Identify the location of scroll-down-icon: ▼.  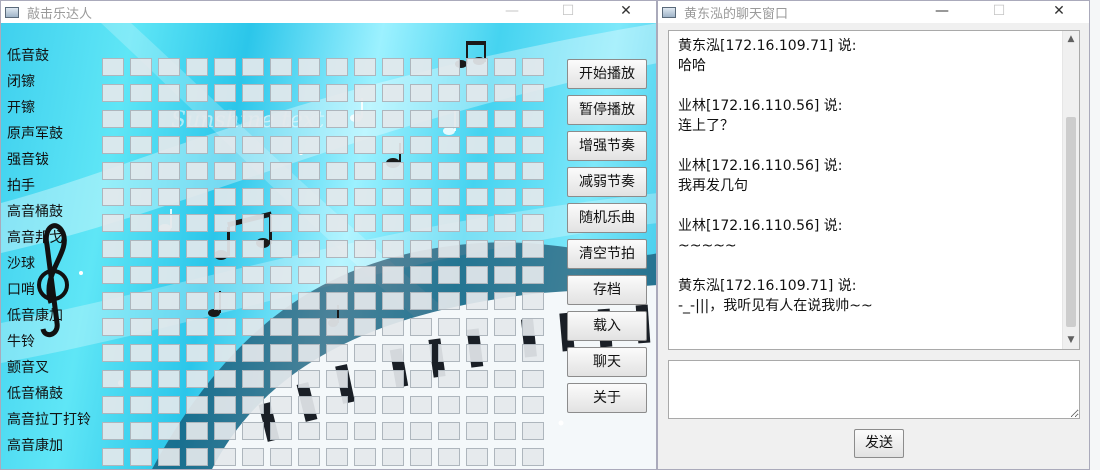
(1071, 340).